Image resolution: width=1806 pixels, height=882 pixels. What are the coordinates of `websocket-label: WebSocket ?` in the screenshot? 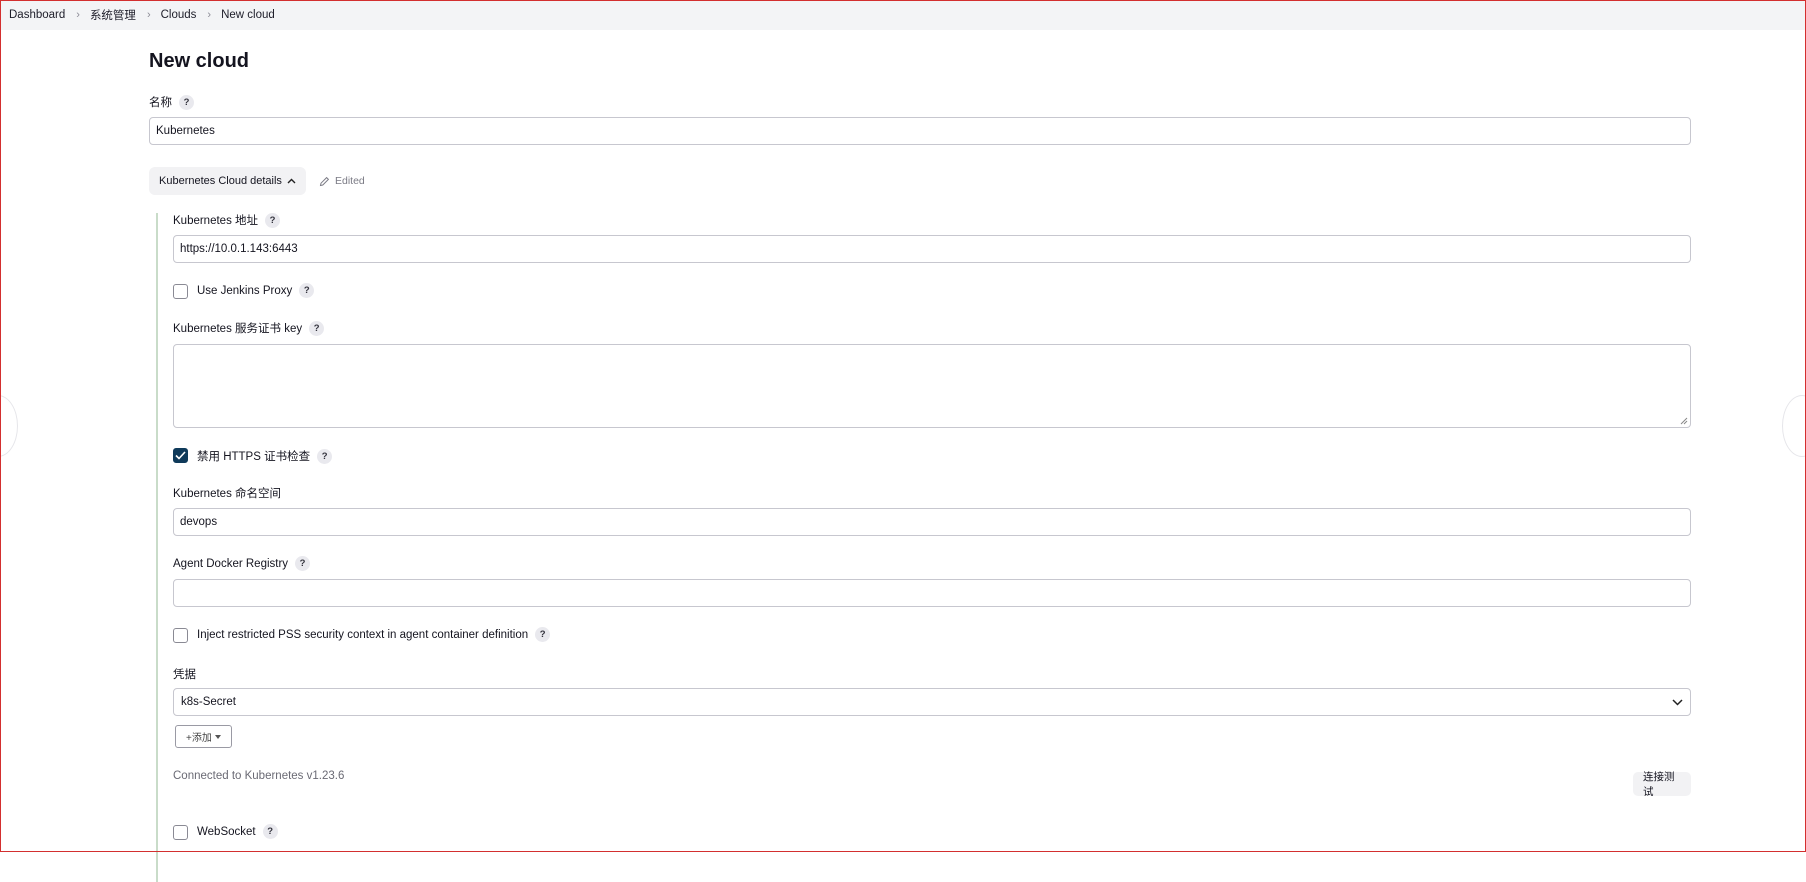 It's located at (237, 831).